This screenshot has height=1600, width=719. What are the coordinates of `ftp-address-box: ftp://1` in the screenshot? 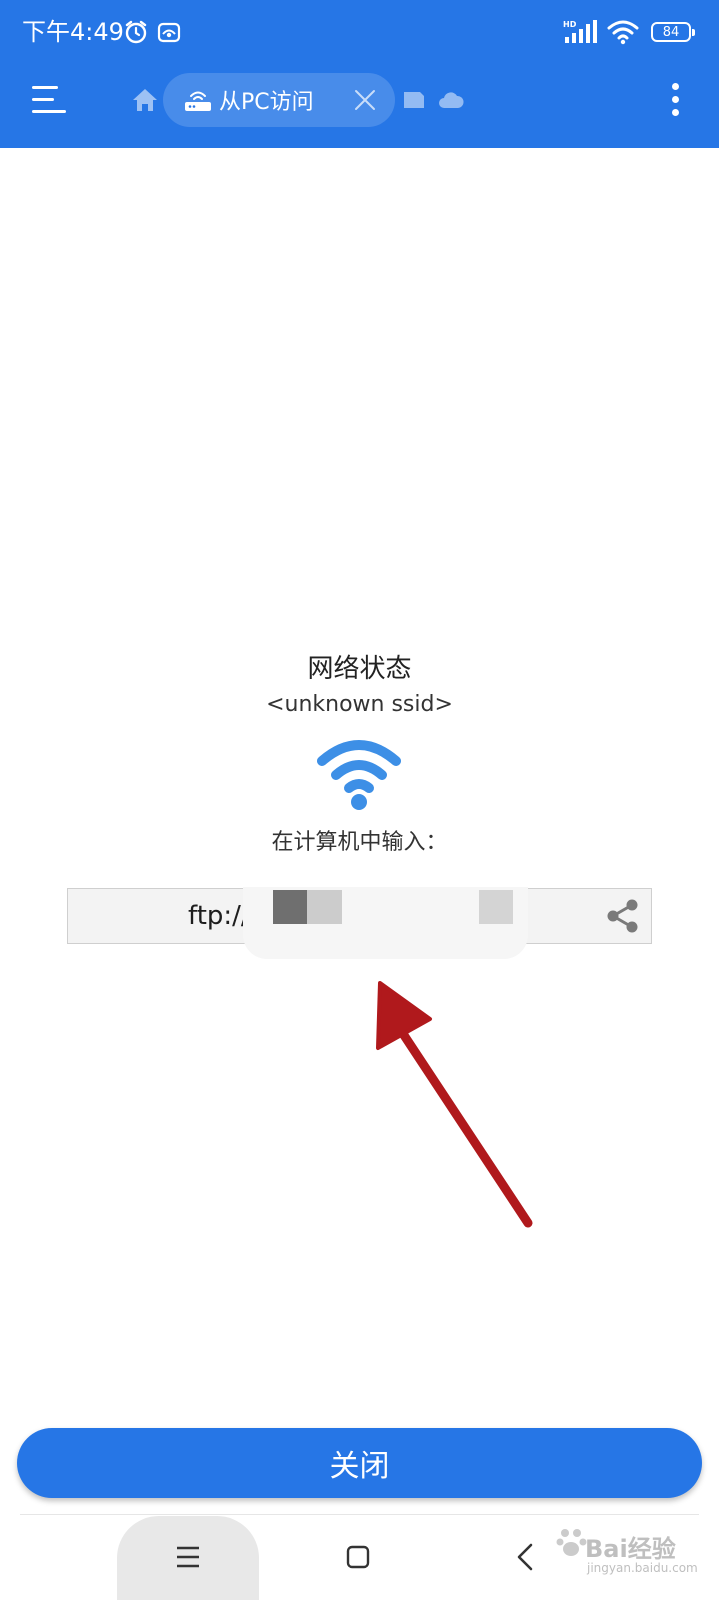 It's located at (359, 923).